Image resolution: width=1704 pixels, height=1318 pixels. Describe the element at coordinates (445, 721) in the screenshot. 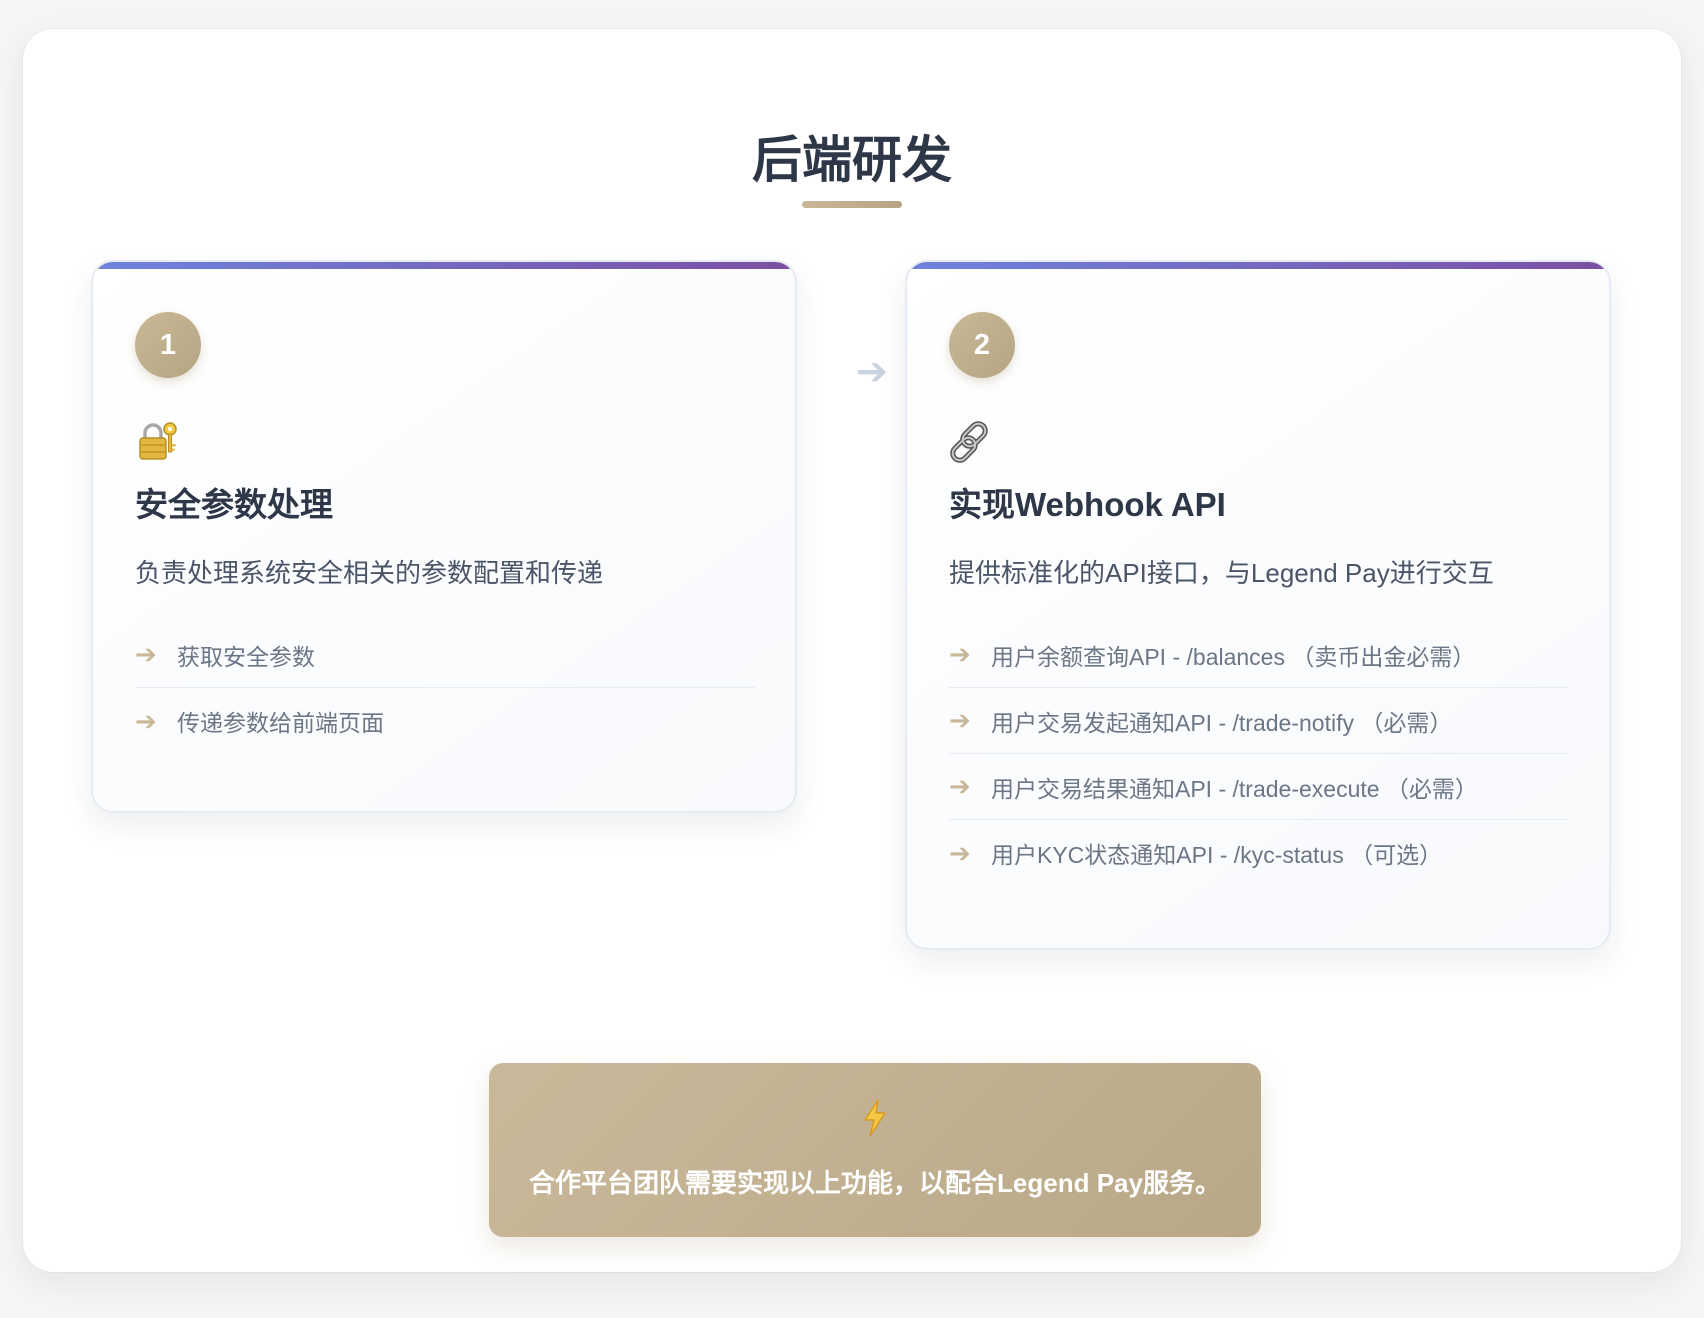

I see `list-item: ➔ 传递参数给前端页面` at that location.